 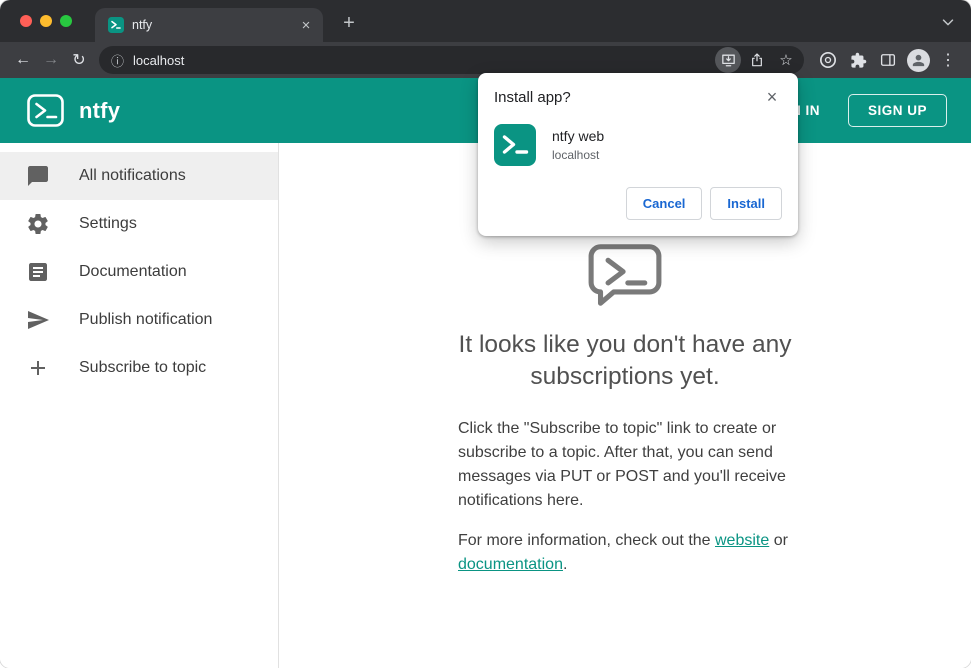 I want to click on profile-avatar, so click(x=918, y=60).